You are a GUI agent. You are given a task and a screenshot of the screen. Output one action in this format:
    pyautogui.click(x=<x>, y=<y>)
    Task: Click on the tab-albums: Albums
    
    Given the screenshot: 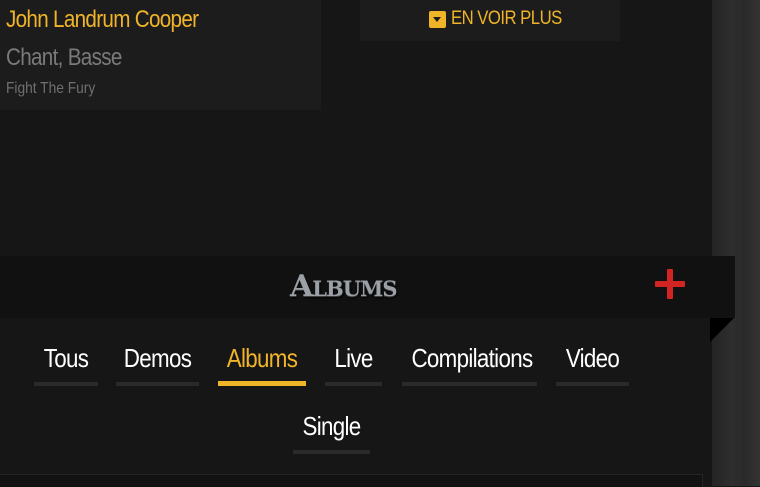 What is the action you would take?
    pyautogui.click(x=262, y=357)
    